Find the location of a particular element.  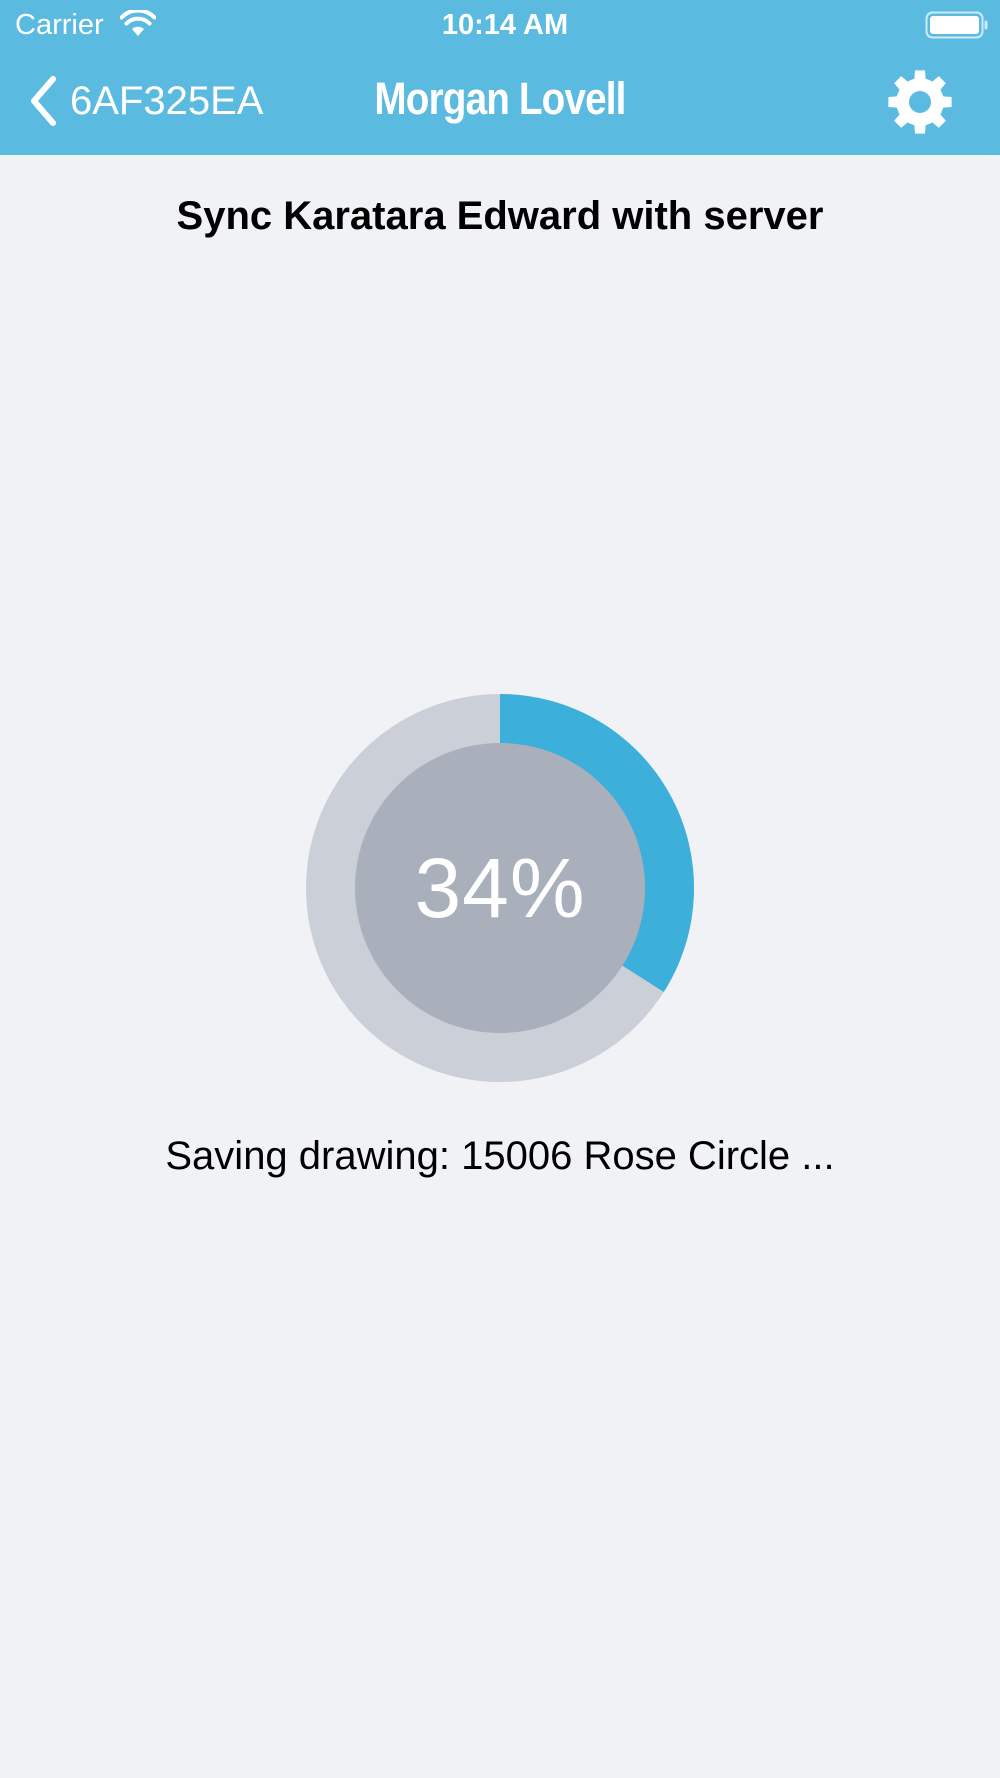

gear-icon is located at coordinates (920, 102).